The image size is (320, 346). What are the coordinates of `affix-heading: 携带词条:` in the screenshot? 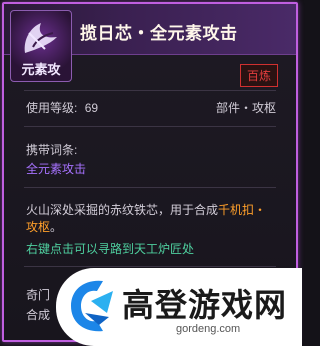 It's located at (52, 150).